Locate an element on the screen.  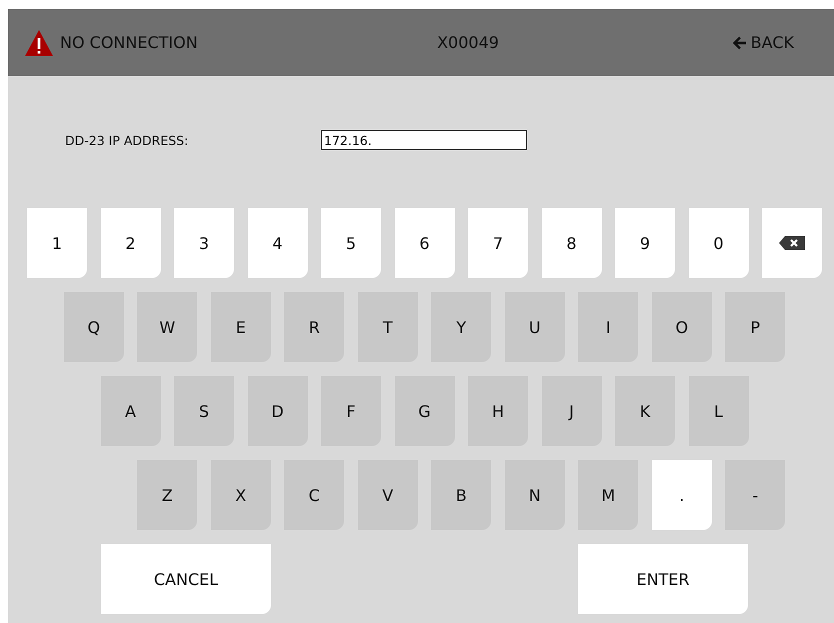
key: 1 is located at coordinates (57, 243).